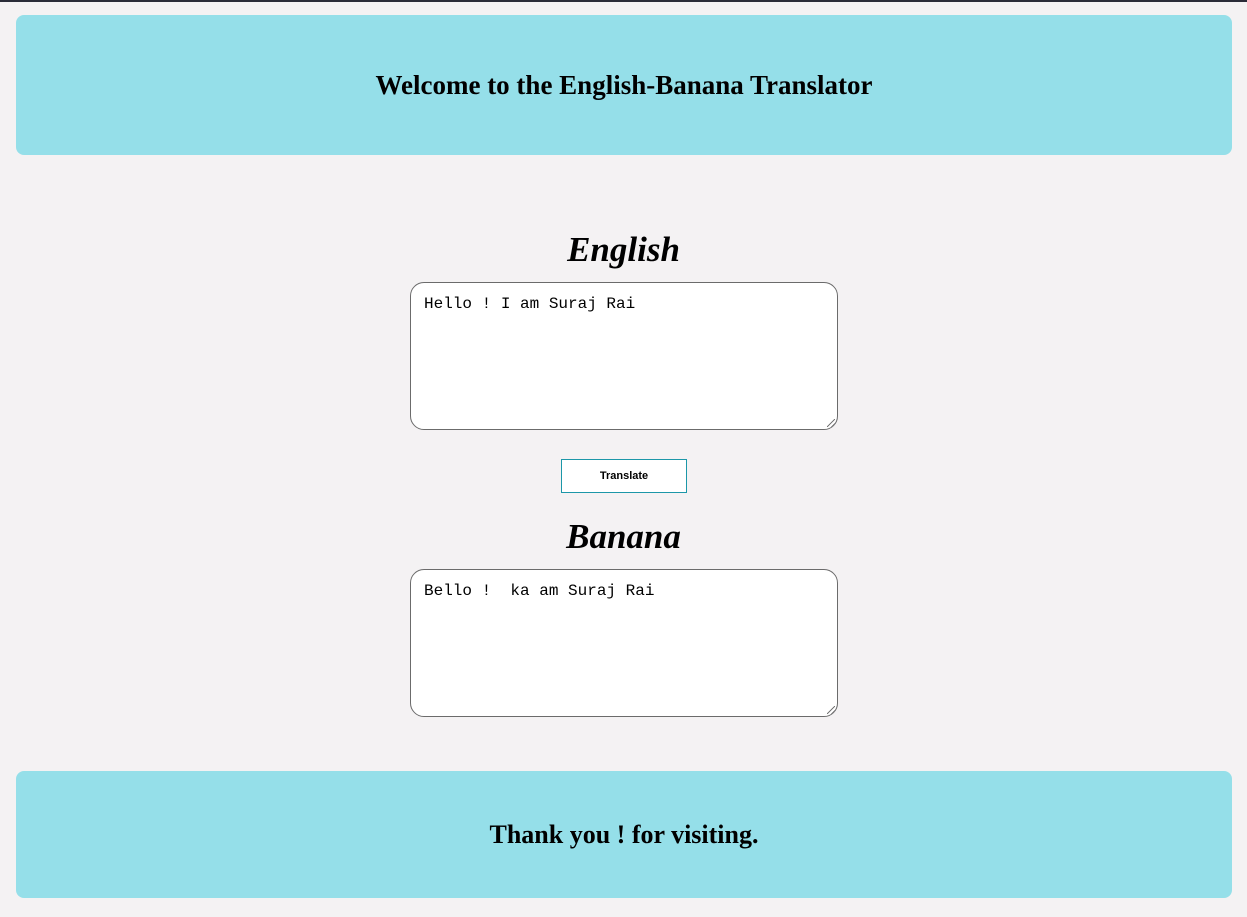  What do you see at coordinates (624, 356) in the screenshot?
I see `english-input: Hello ! I am Suraj Rai` at bounding box center [624, 356].